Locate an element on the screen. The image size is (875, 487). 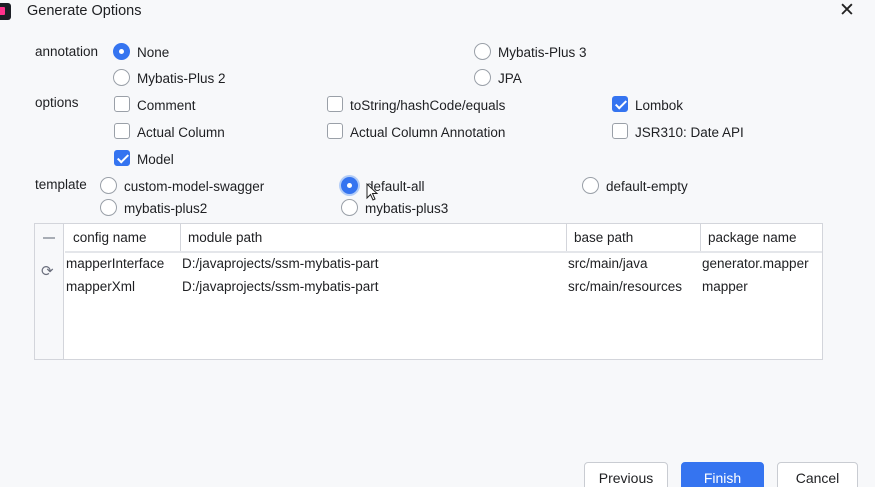
comment-label: Comment is located at coordinates (166, 105).